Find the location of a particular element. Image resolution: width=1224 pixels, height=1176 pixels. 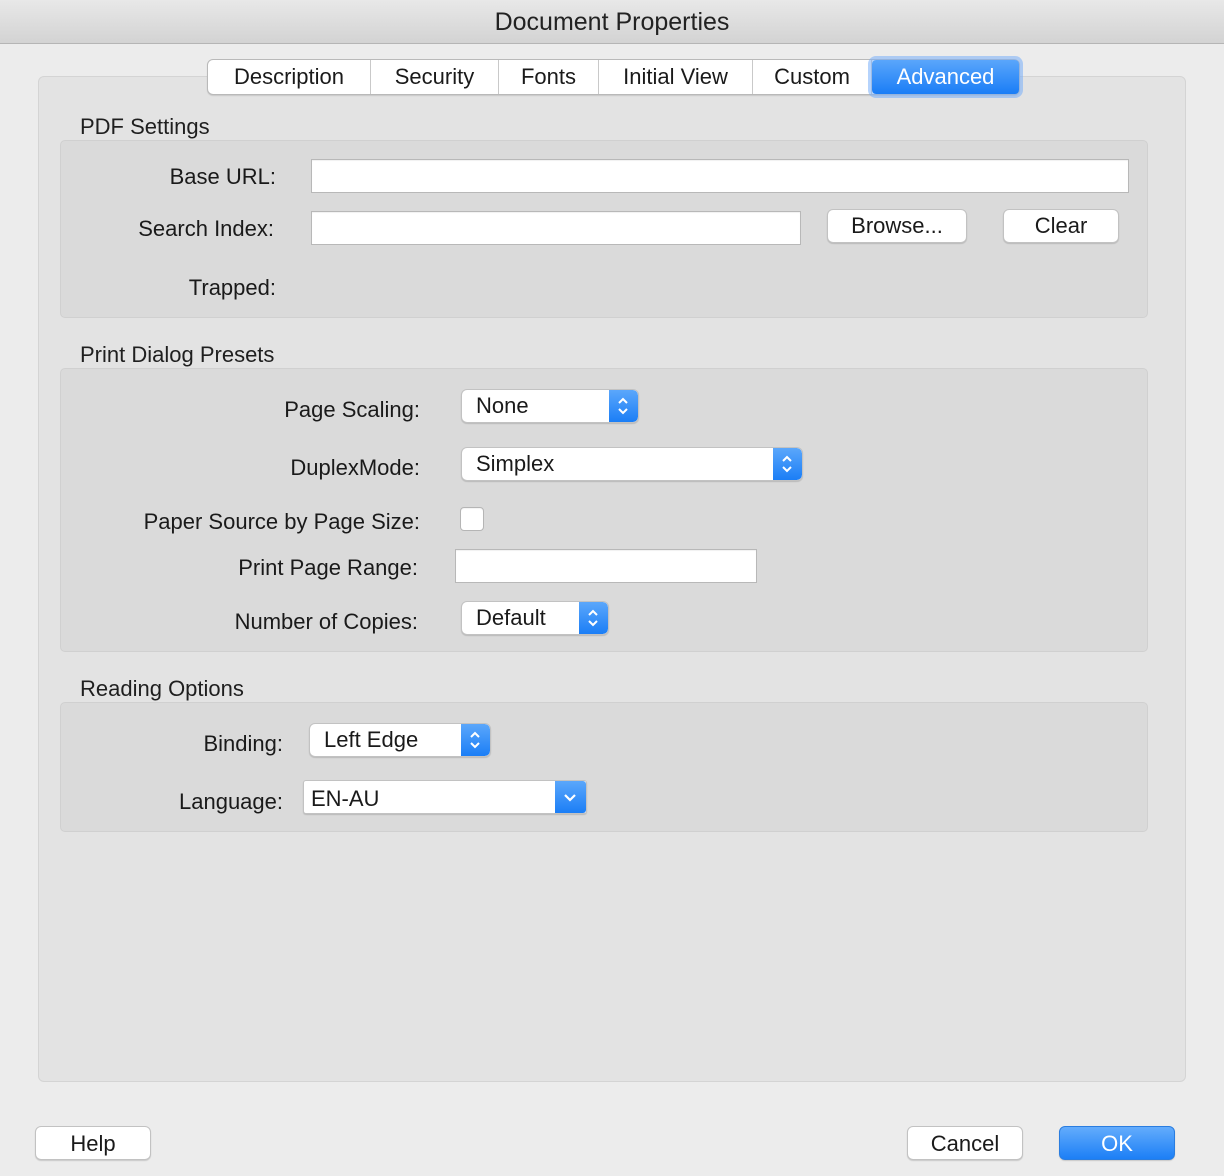

clear-button: Clear is located at coordinates (1061, 226).